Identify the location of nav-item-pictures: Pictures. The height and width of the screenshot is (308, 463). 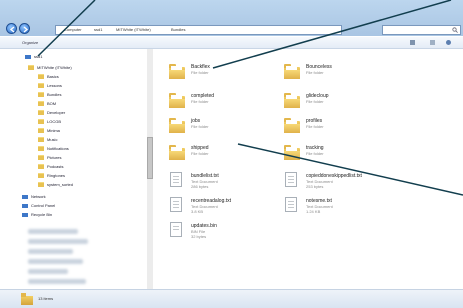
(49, 158).